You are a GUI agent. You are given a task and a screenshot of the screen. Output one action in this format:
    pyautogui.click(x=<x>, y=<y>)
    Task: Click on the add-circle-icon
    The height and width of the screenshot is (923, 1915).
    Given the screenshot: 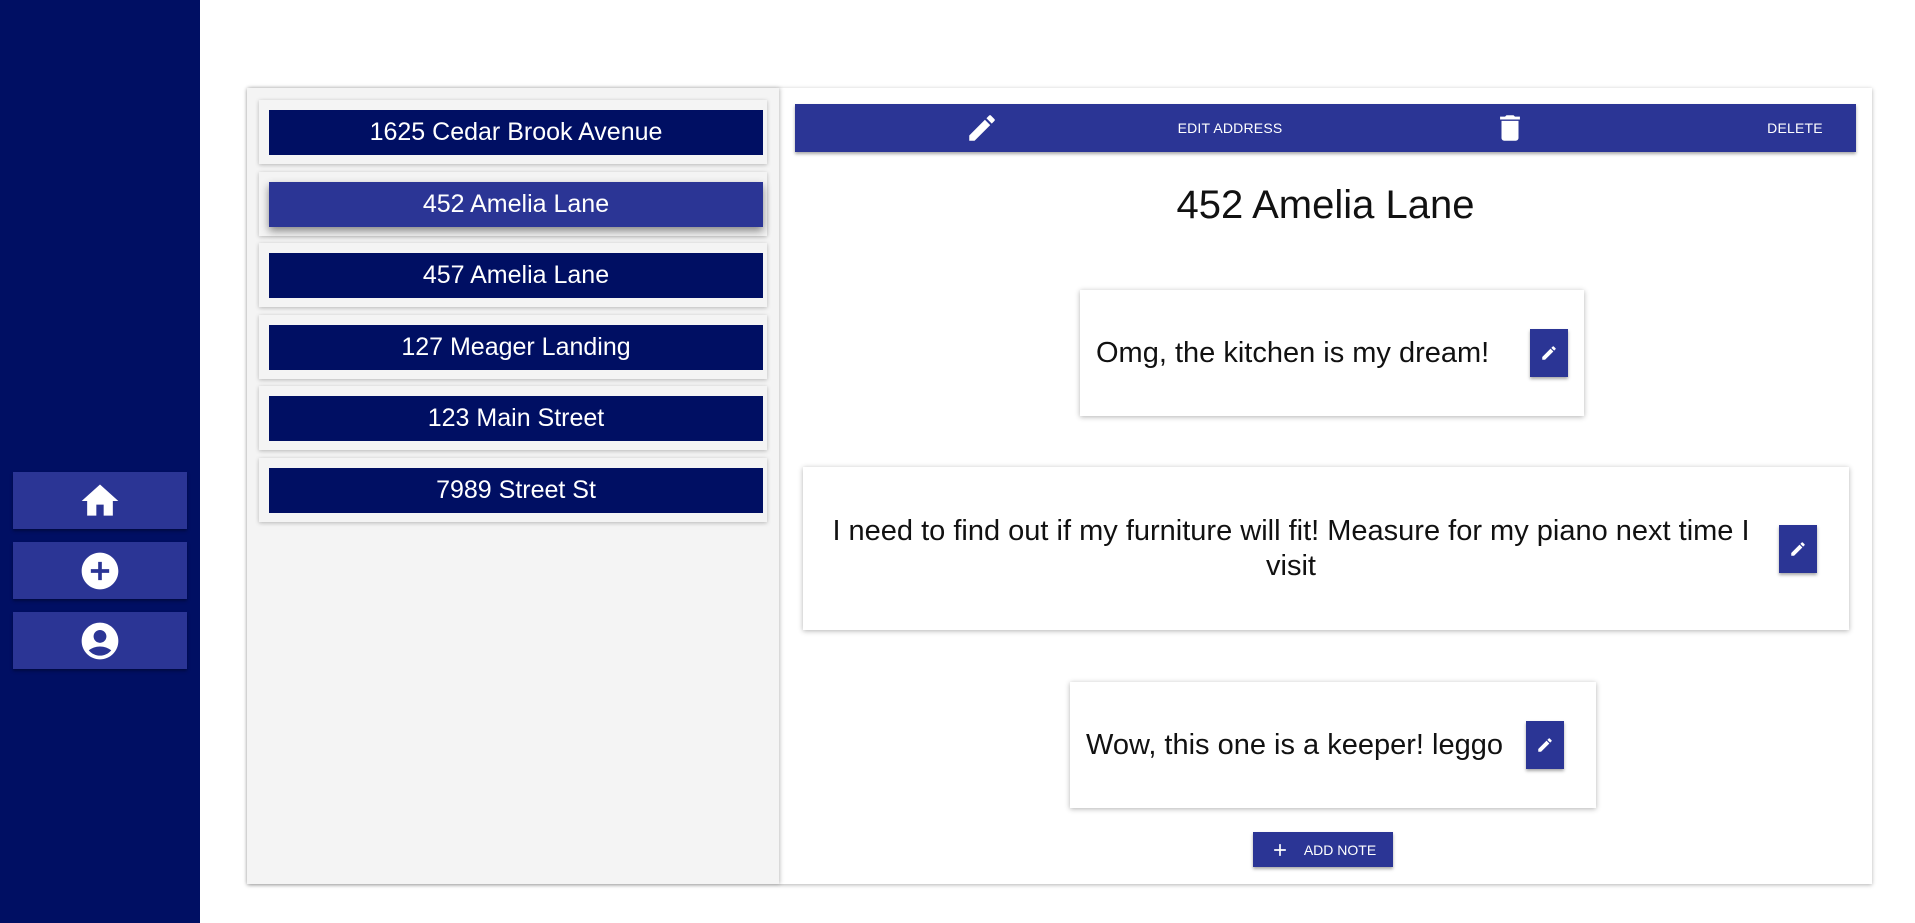 What is the action you would take?
    pyautogui.click(x=100, y=570)
    